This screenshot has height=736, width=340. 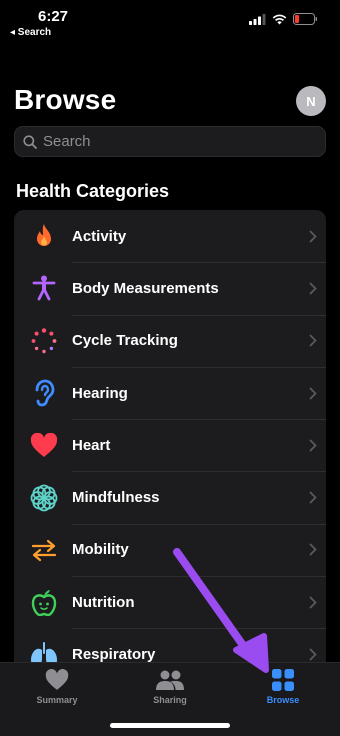 What do you see at coordinates (305, 19) in the screenshot?
I see `battery-icon` at bounding box center [305, 19].